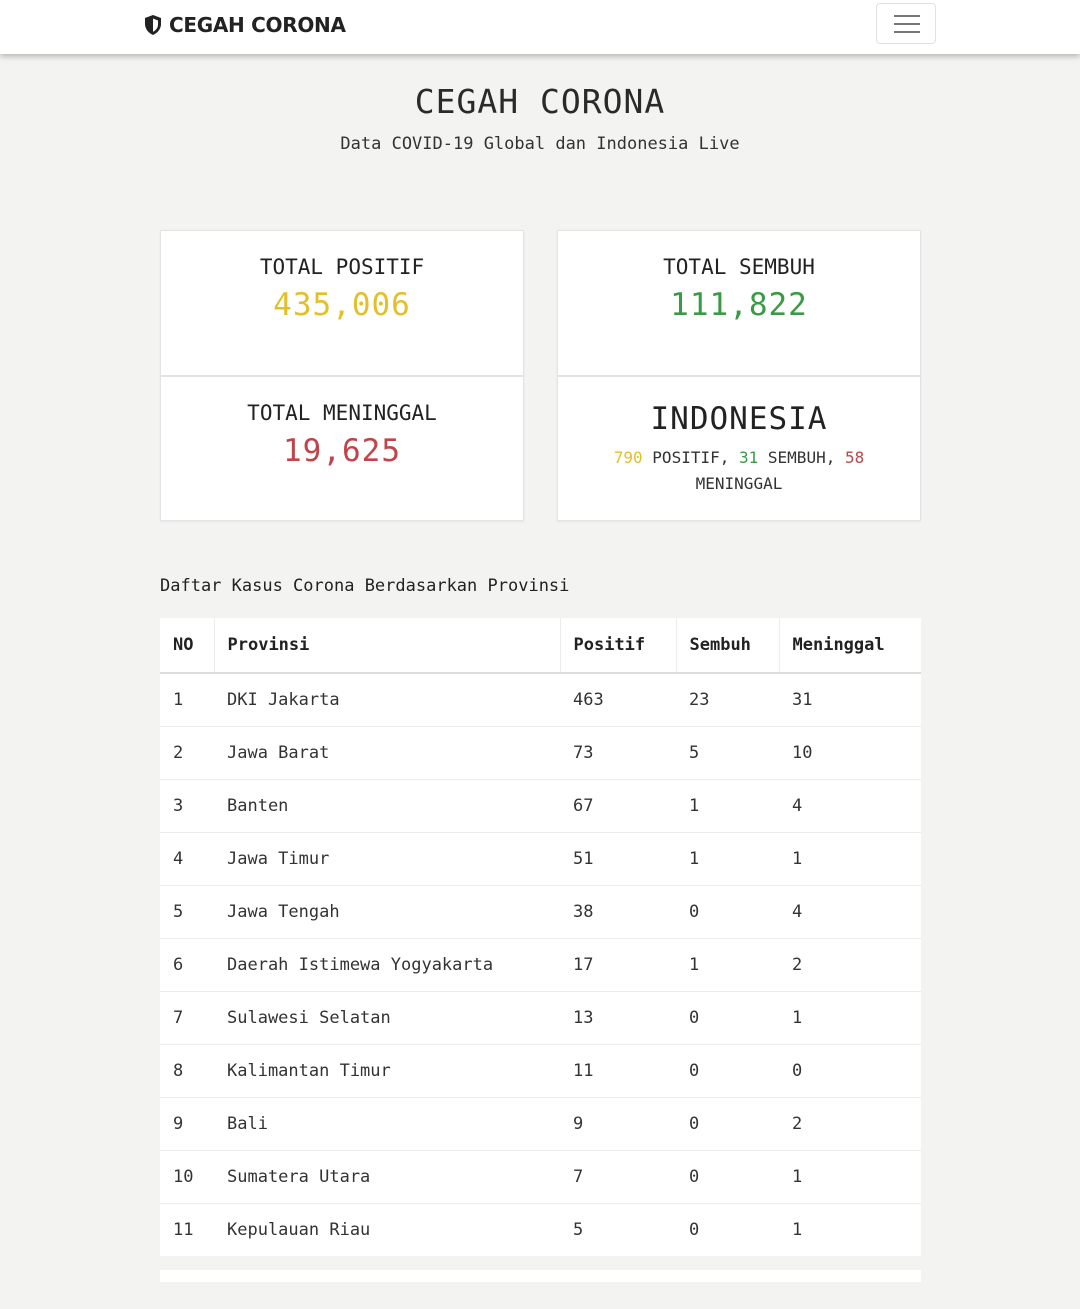 The width and height of the screenshot is (1080, 1309). Describe the element at coordinates (187, 806) in the screenshot. I see `cell-no: 3` at that location.